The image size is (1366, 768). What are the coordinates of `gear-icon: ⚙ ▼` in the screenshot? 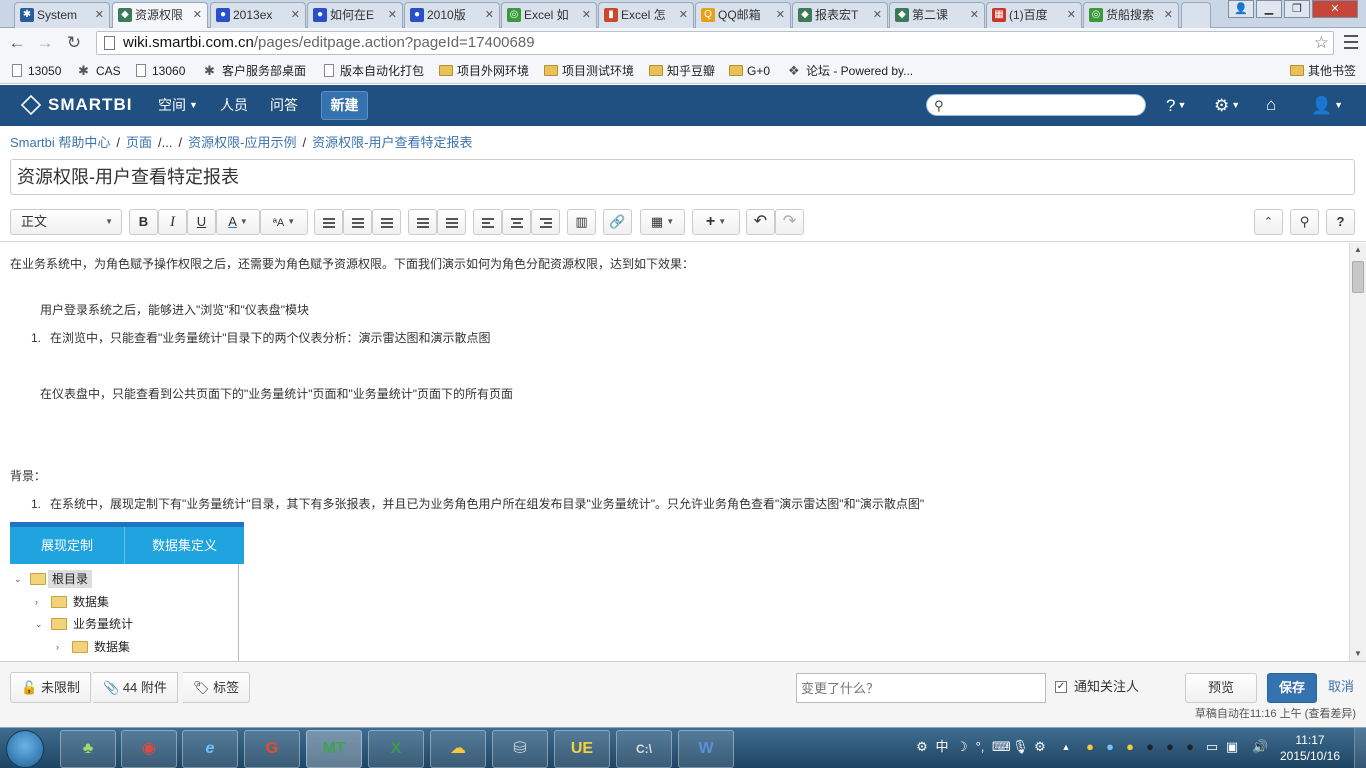 It's located at (1227, 105).